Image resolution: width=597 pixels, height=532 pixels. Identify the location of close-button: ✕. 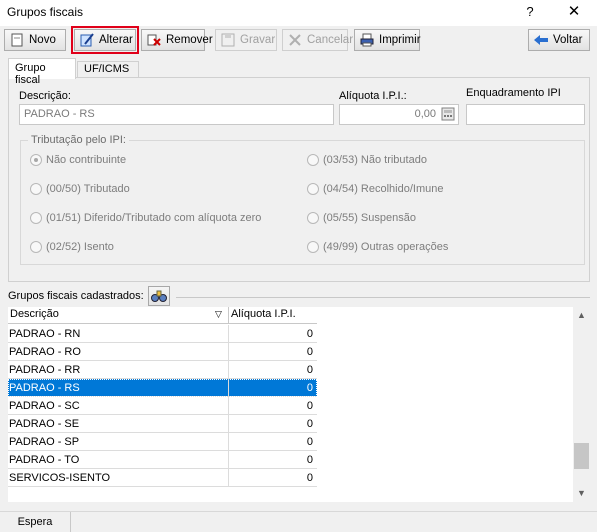
(574, 12).